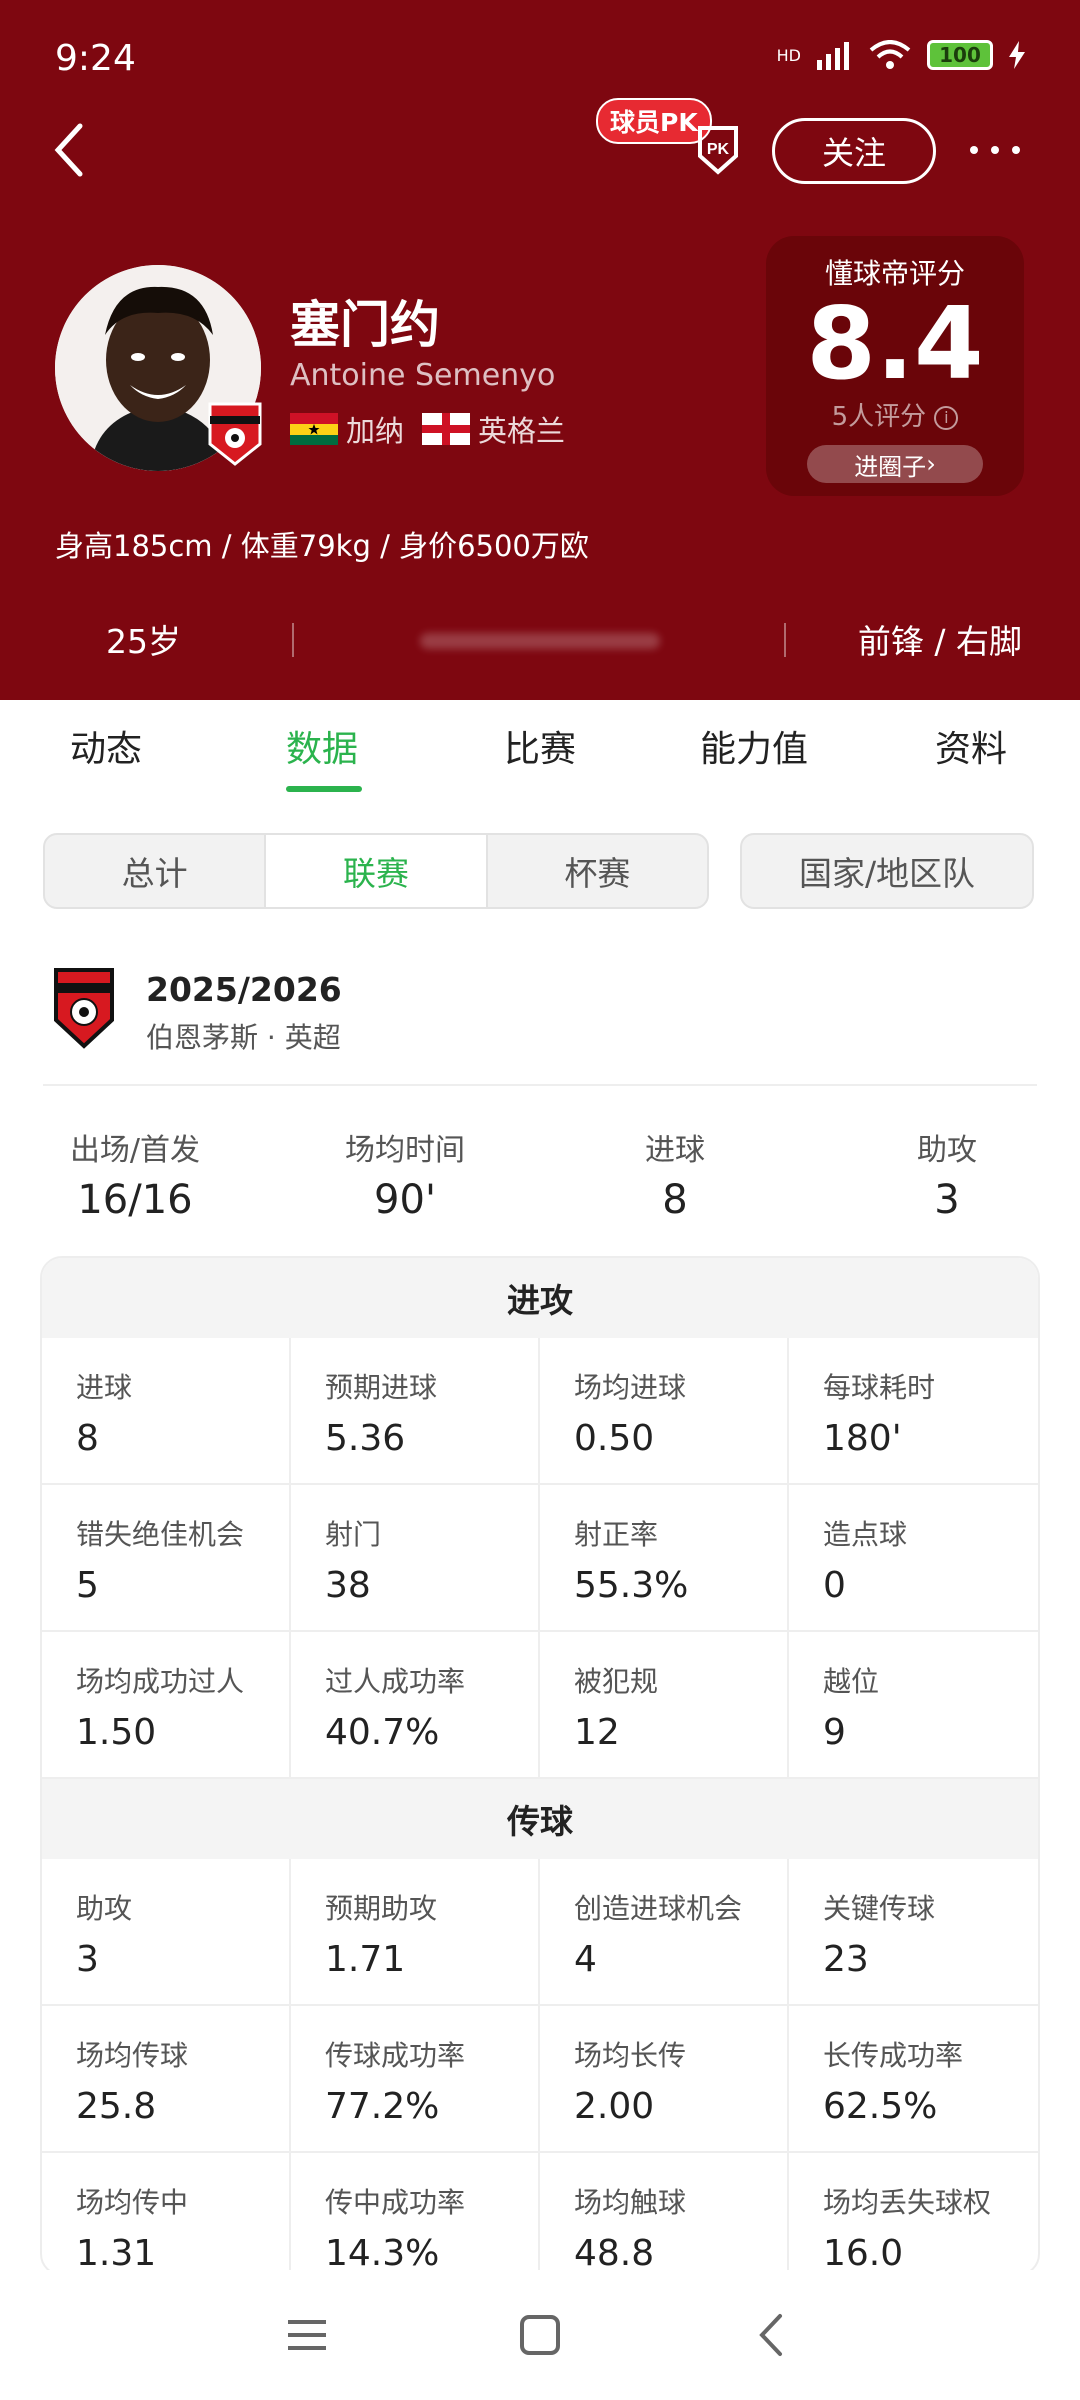  Describe the element at coordinates (614, 2106) in the screenshot. I see `stat-value: 2.00` at that location.